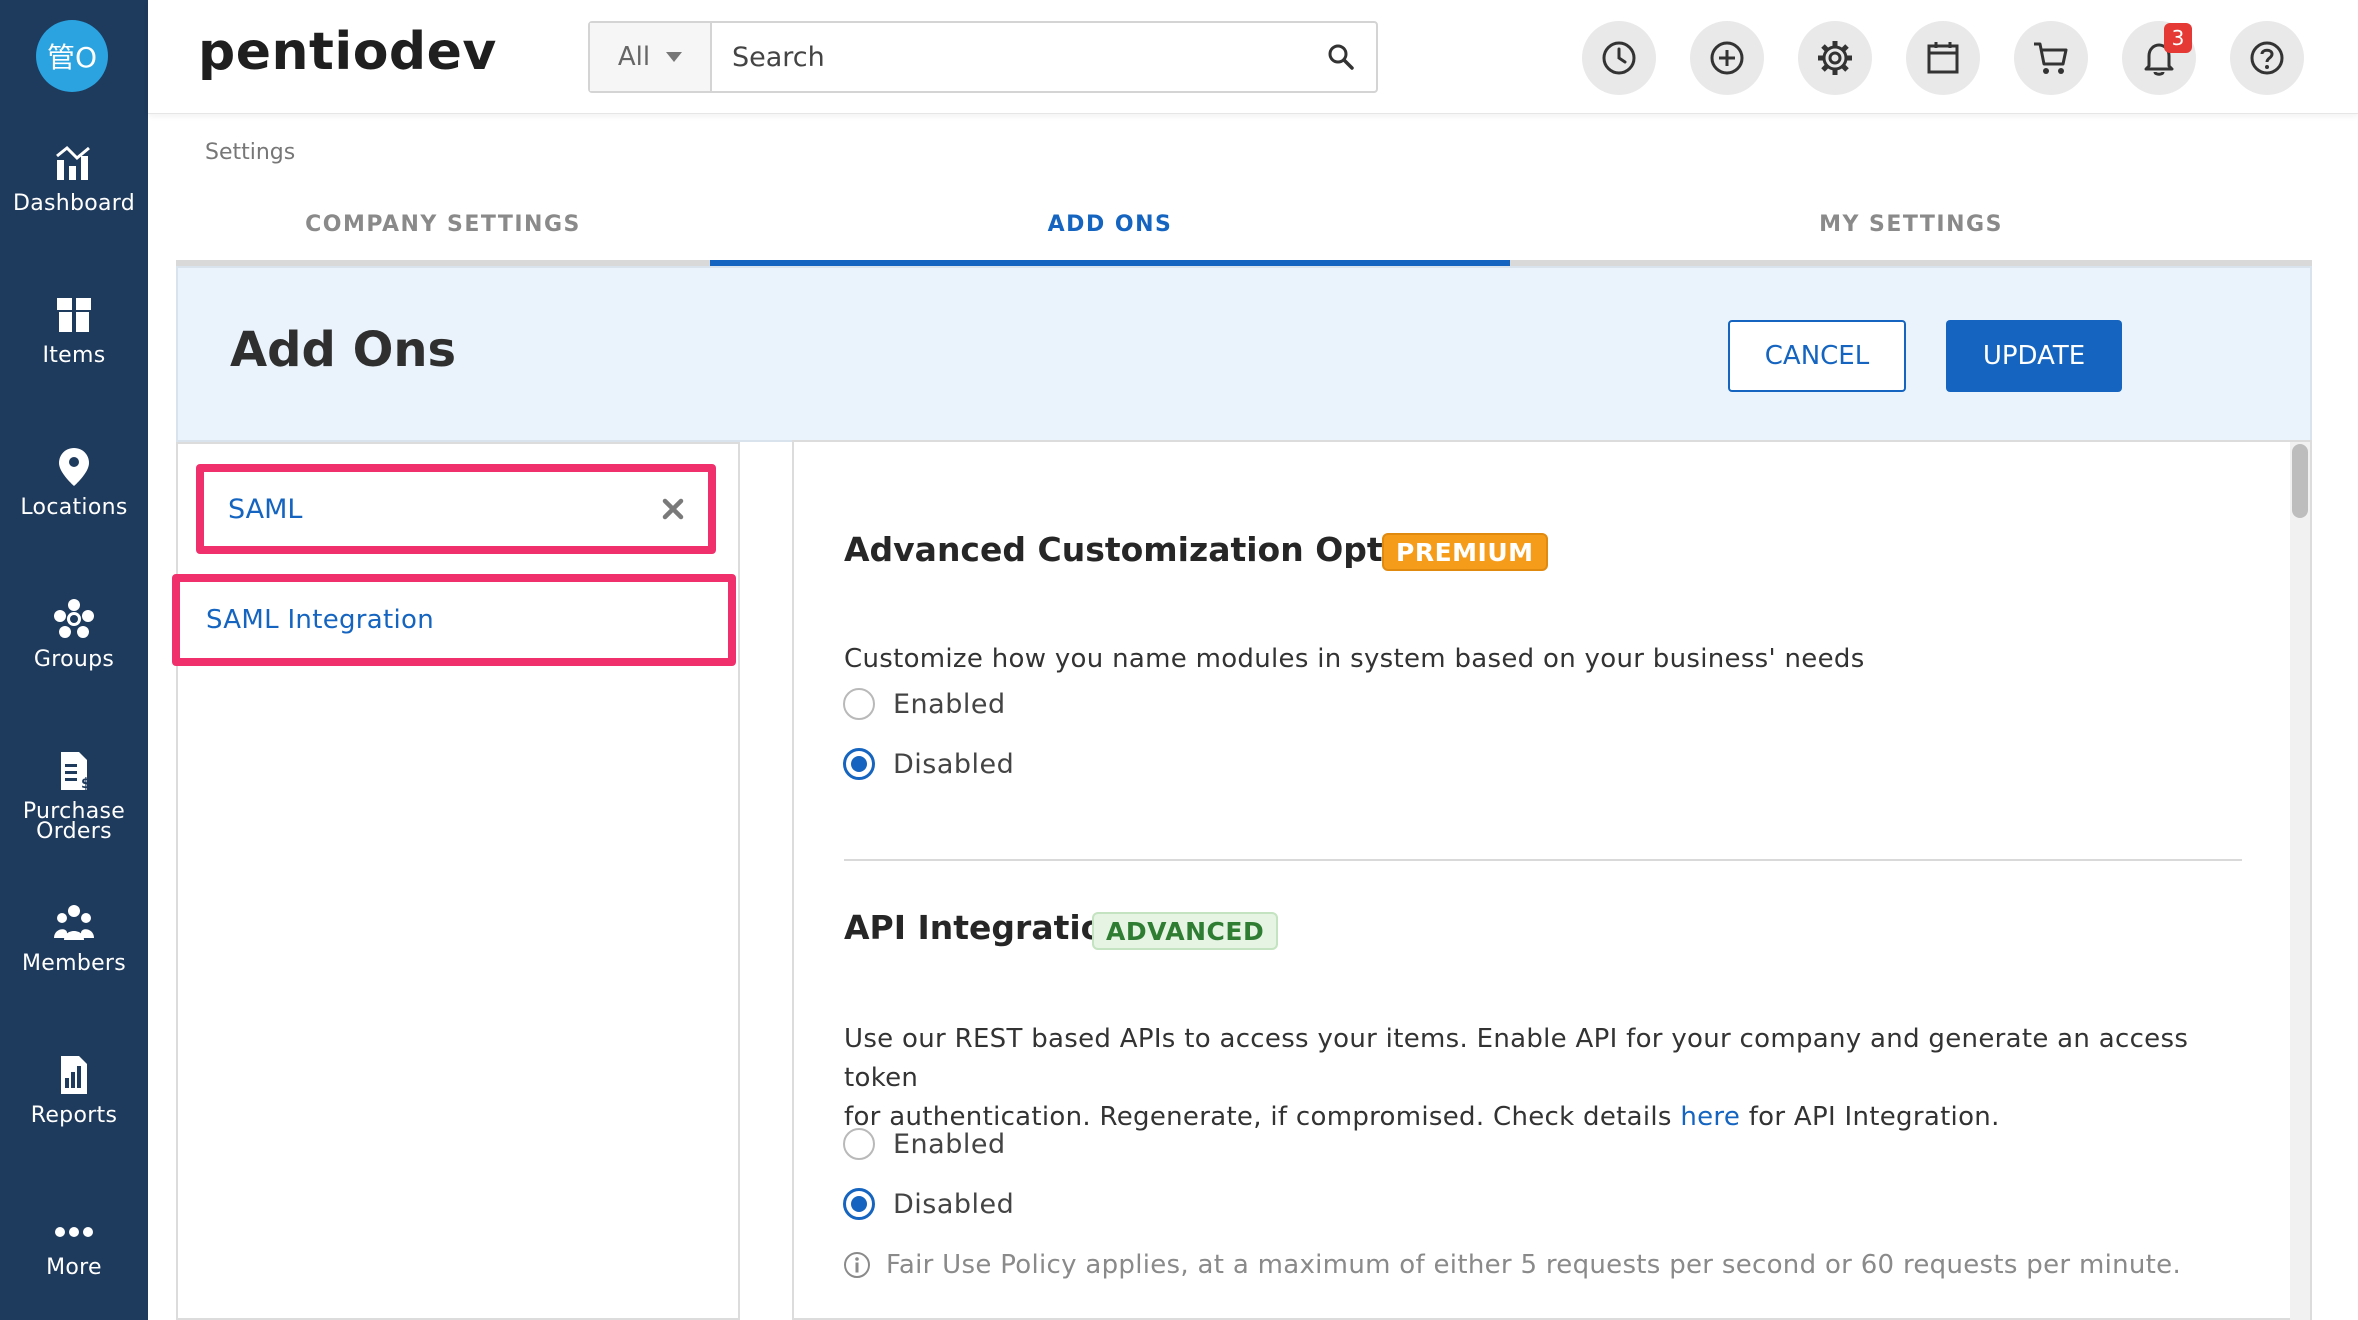 This screenshot has width=2358, height=1320. What do you see at coordinates (2159, 58) in the screenshot?
I see `notifications-button: 3` at bounding box center [2159, 58].